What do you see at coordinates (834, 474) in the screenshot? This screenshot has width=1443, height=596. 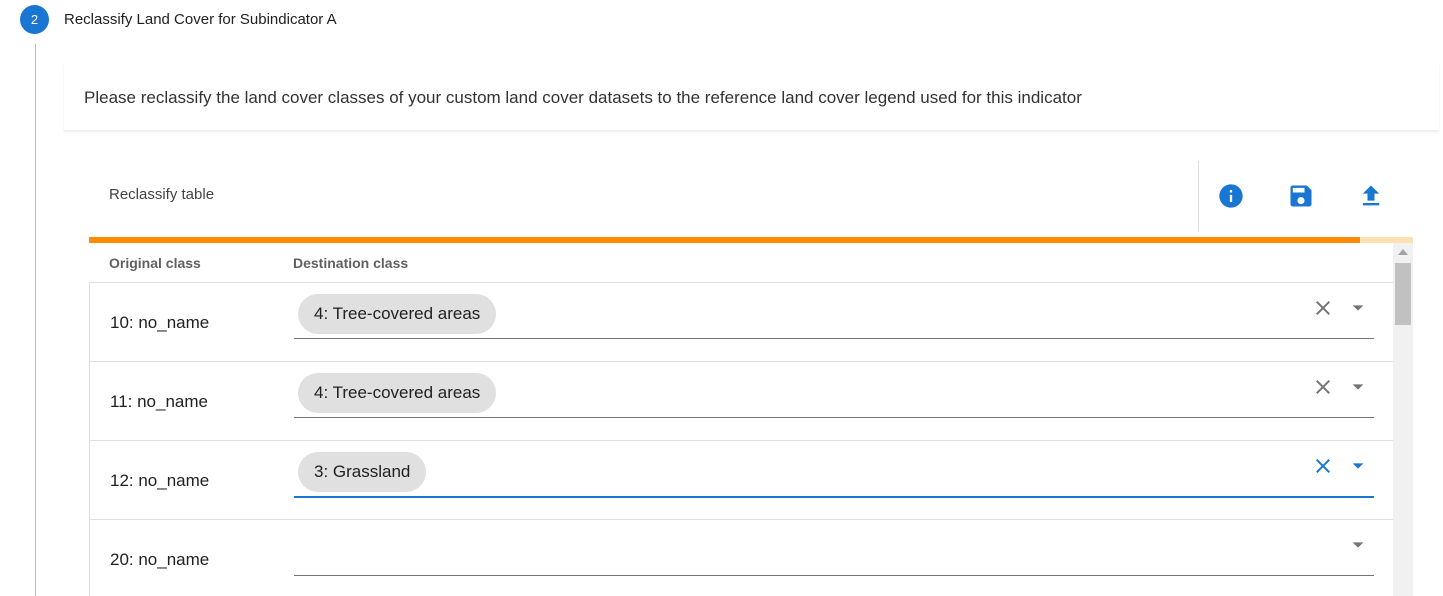 I see `destination-class-select: 3: Grassland` at bounding box center [834, 474].